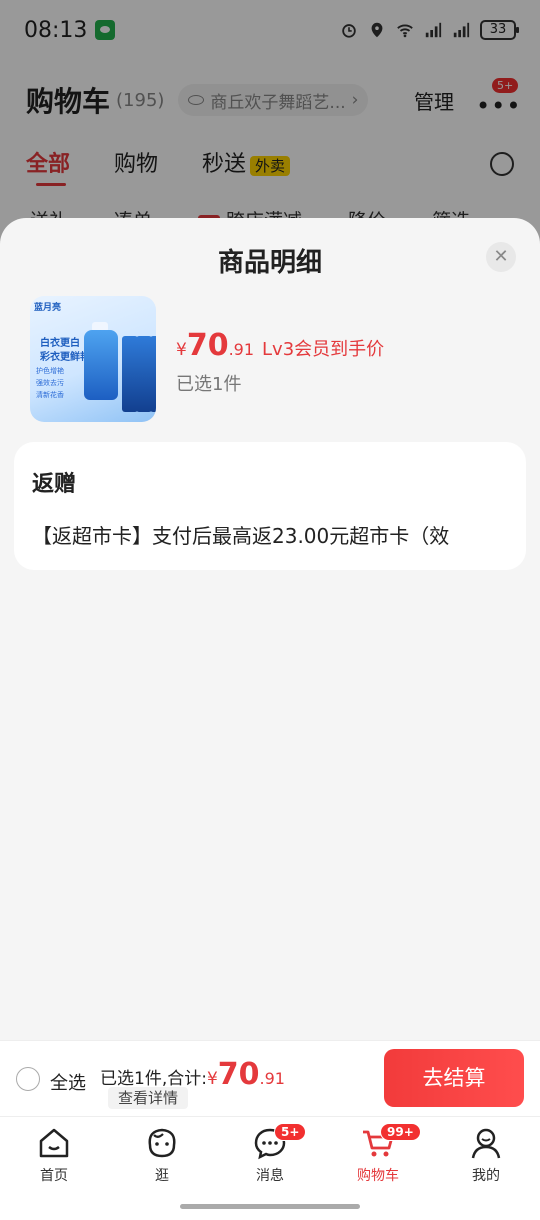 This screenshot has height=1220, width=540. I want to click on detergent-pouch, so click(153, 374).